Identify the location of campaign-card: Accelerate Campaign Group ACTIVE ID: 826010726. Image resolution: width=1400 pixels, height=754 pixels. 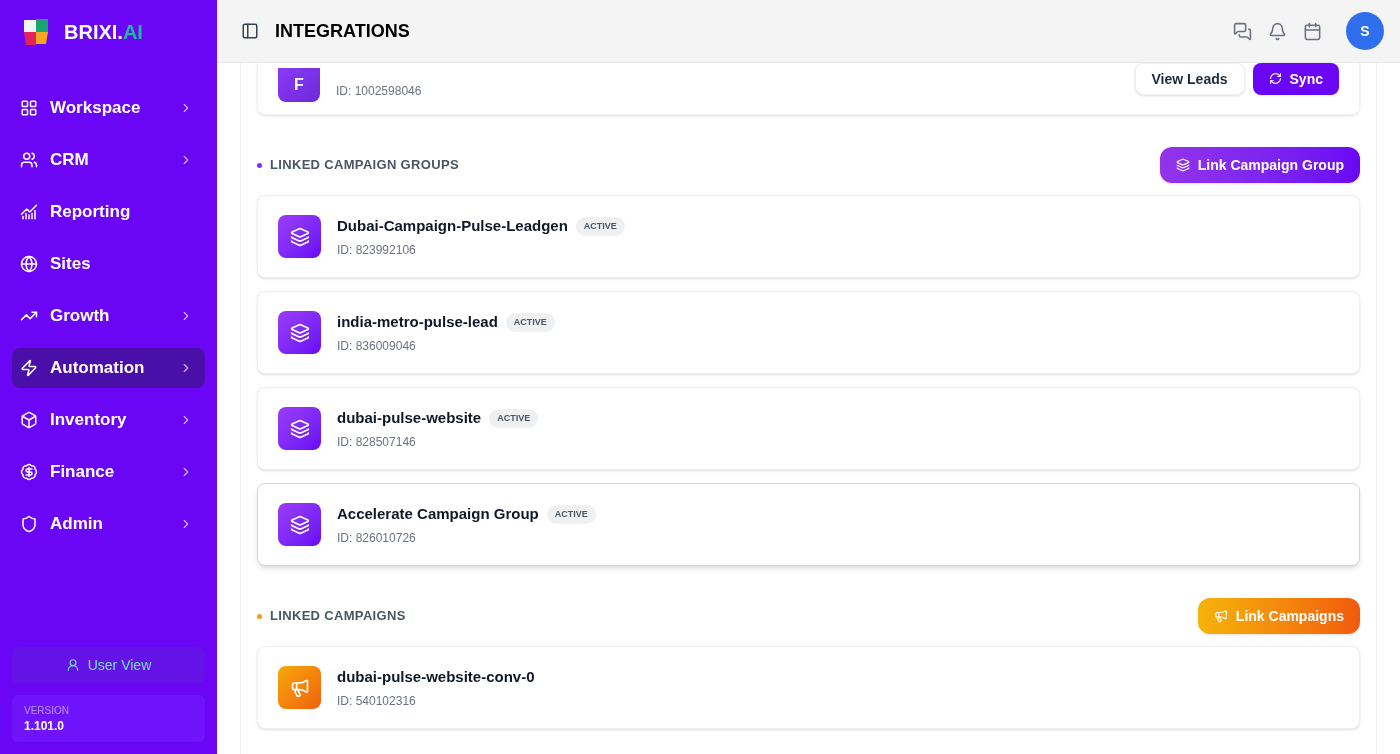
(808, 524).